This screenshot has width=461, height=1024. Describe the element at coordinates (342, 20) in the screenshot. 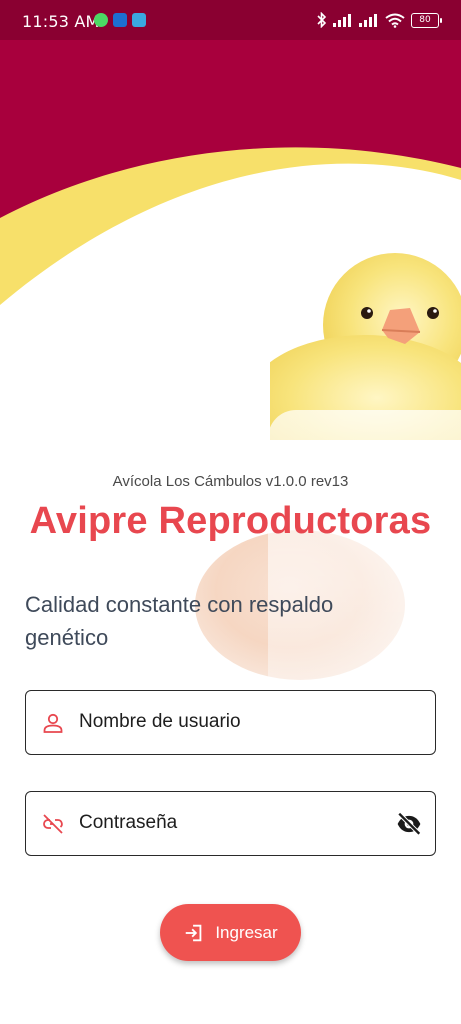

I see `signal-icon` at that location.